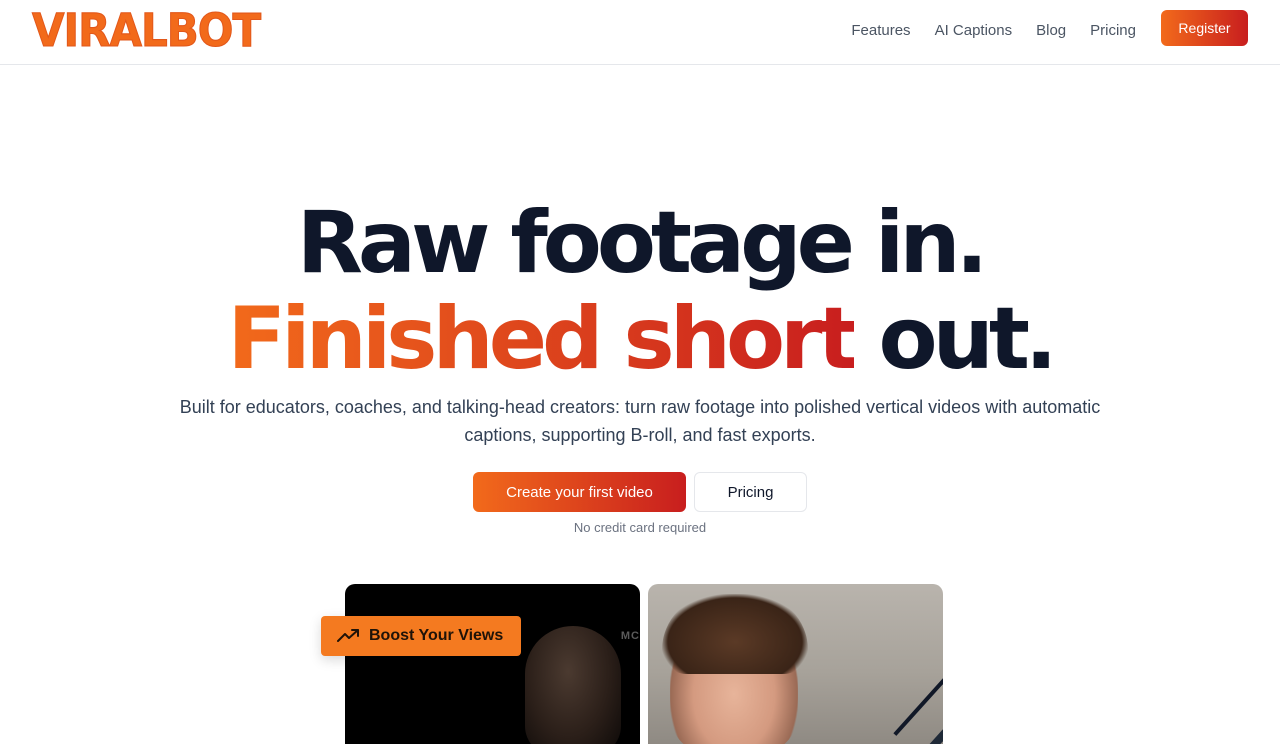  What do you see at coordinates (750, 492) in the screenshot?
I see `pricing-button: Pricing` at bounding box center [750, 492].